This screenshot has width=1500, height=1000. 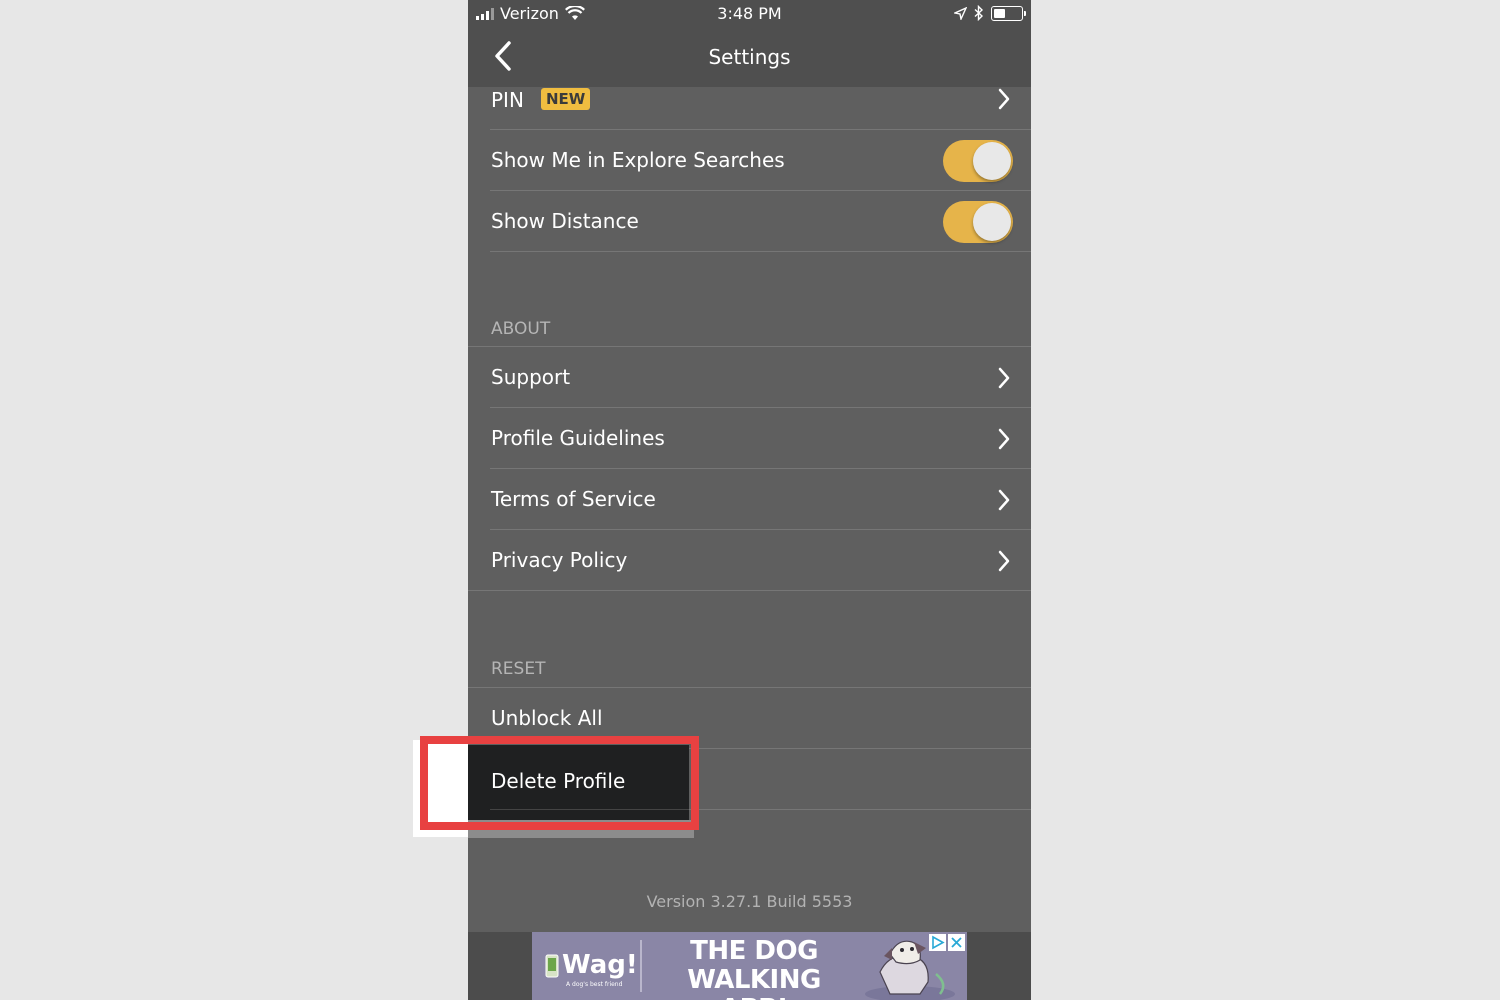 I want to click on phone-icon, so click(x=552, y=966).